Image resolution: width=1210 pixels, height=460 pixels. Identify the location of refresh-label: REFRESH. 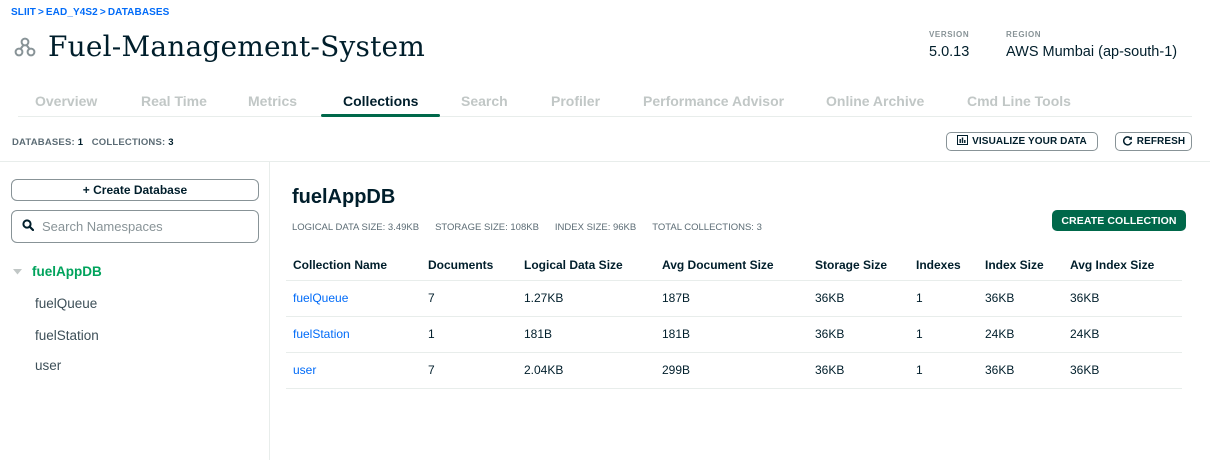
(1161, 141).